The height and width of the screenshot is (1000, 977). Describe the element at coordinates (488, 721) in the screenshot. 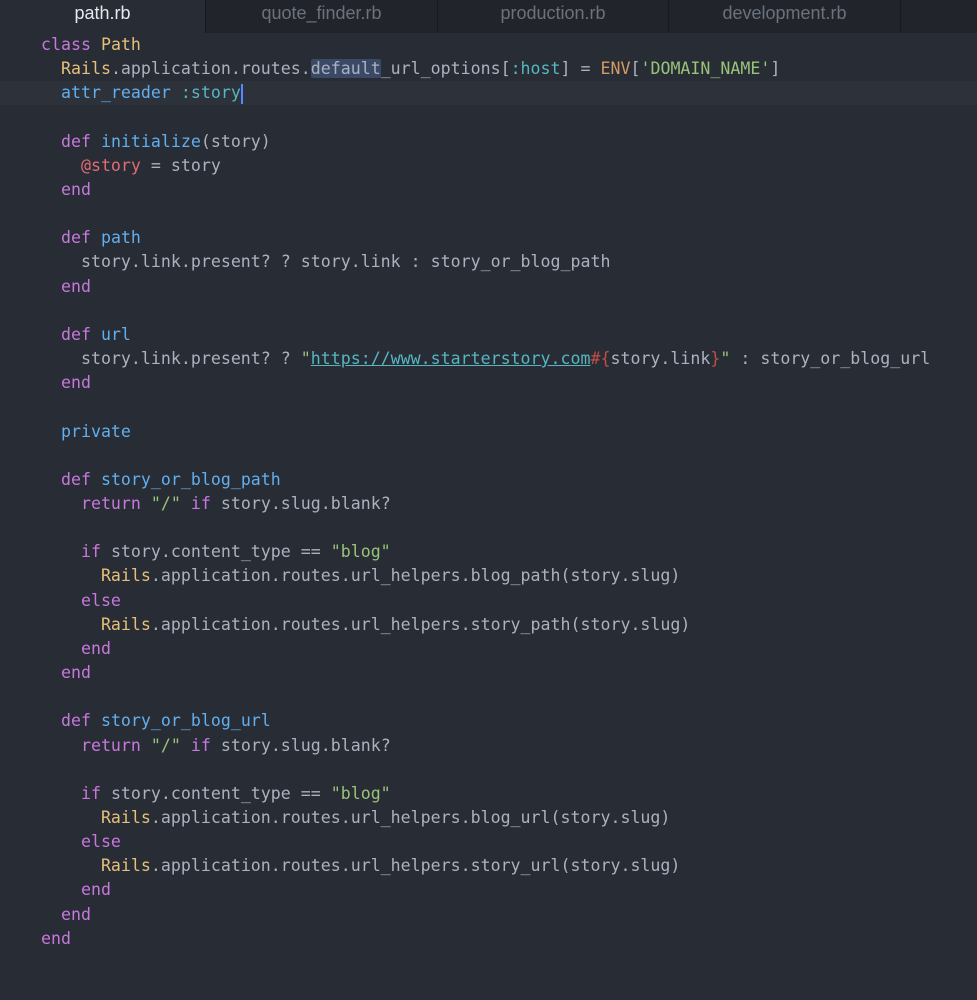

I see `code-line: def story_or_blog_url` at that location.